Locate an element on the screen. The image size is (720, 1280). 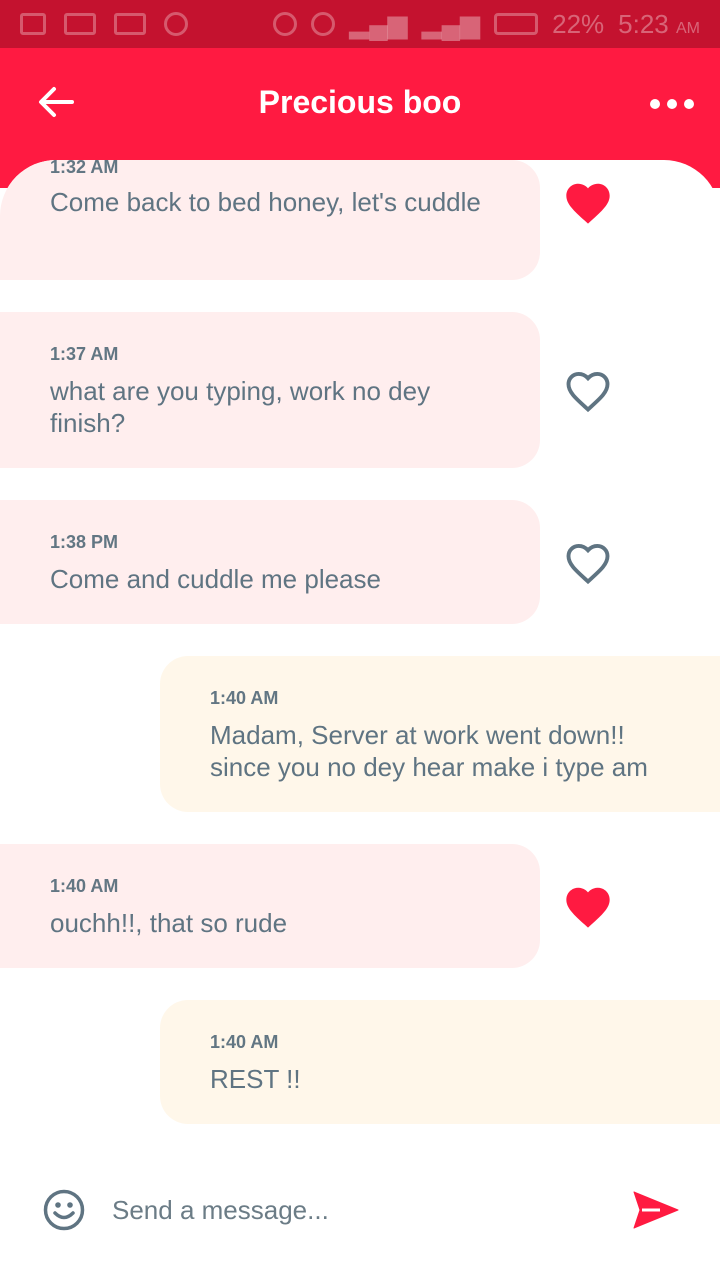
more-options-button is located at coordinates (672, 104).